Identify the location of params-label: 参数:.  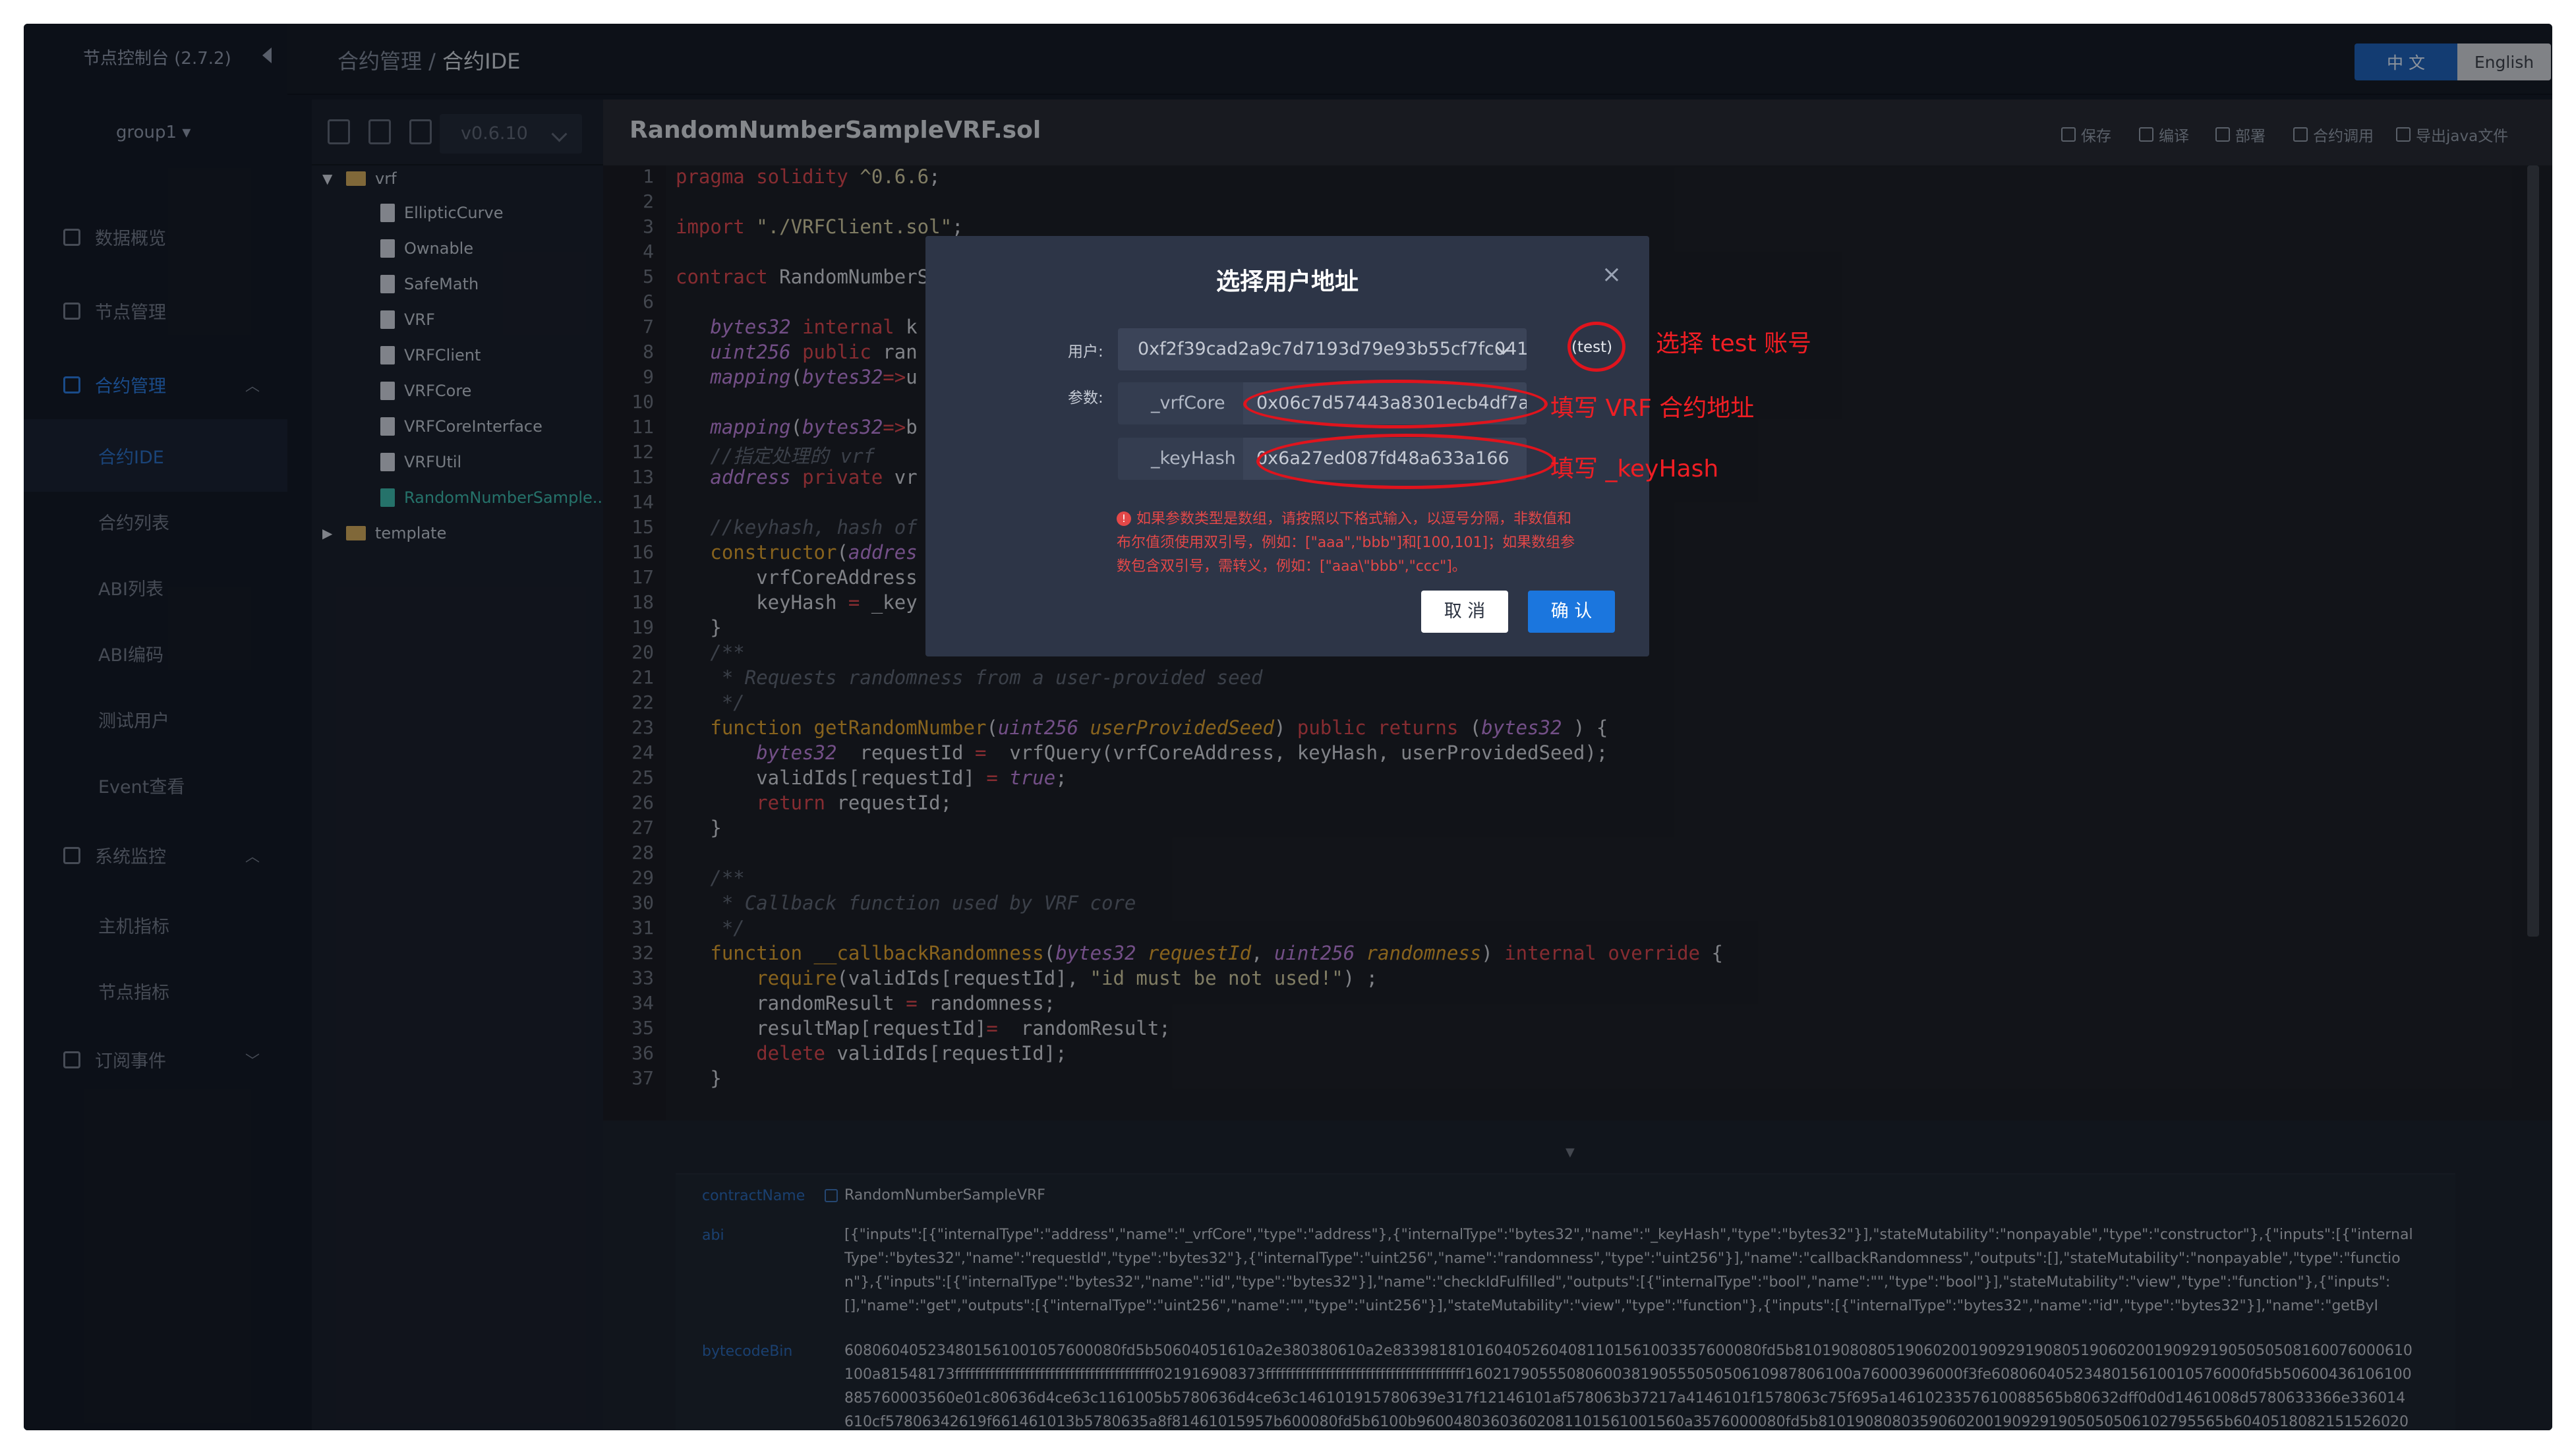
(1085, 398).